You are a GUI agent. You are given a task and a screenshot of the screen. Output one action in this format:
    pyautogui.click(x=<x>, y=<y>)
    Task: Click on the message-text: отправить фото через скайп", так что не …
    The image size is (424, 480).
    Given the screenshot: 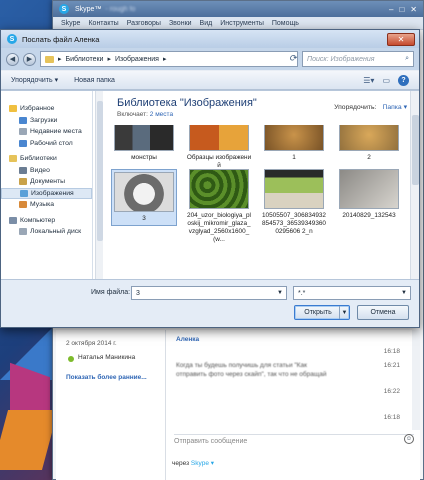 What is the action you would take?
    pyautogui.click(x=251, y=374)
    